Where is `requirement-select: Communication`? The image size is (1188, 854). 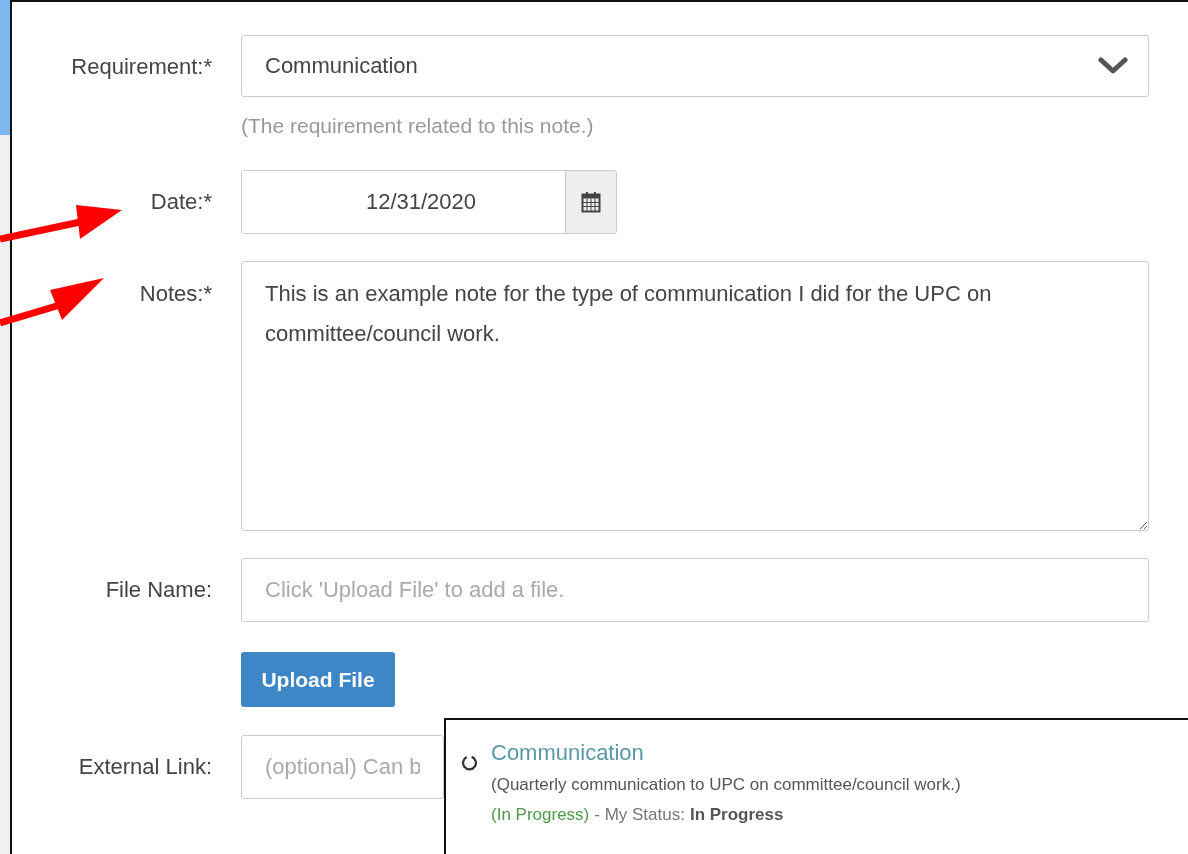
requirement-select: Communication is located at coordinates (695, 66).